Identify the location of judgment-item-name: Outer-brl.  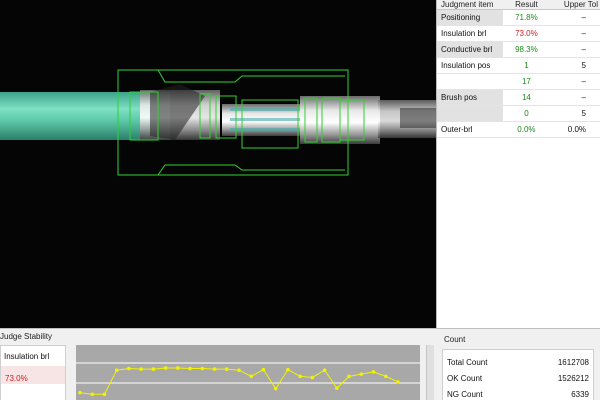
(457, 129).